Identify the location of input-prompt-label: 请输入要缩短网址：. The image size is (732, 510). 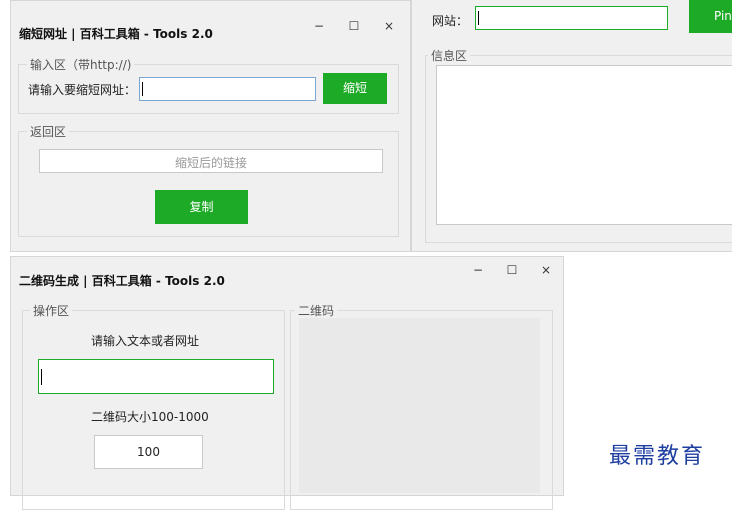
(82, 90).